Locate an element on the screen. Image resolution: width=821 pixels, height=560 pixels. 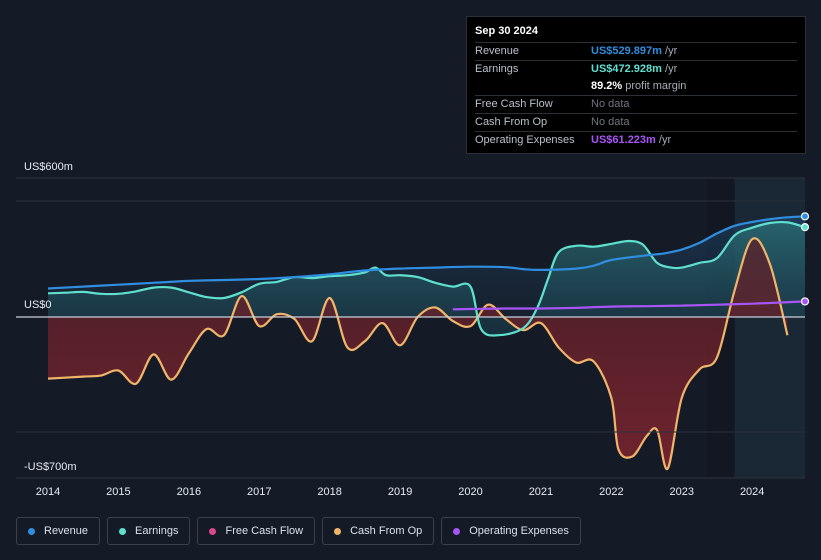
tooltip-row-fcf: Free Cash Flow No data is located at coordinates (636, 104).